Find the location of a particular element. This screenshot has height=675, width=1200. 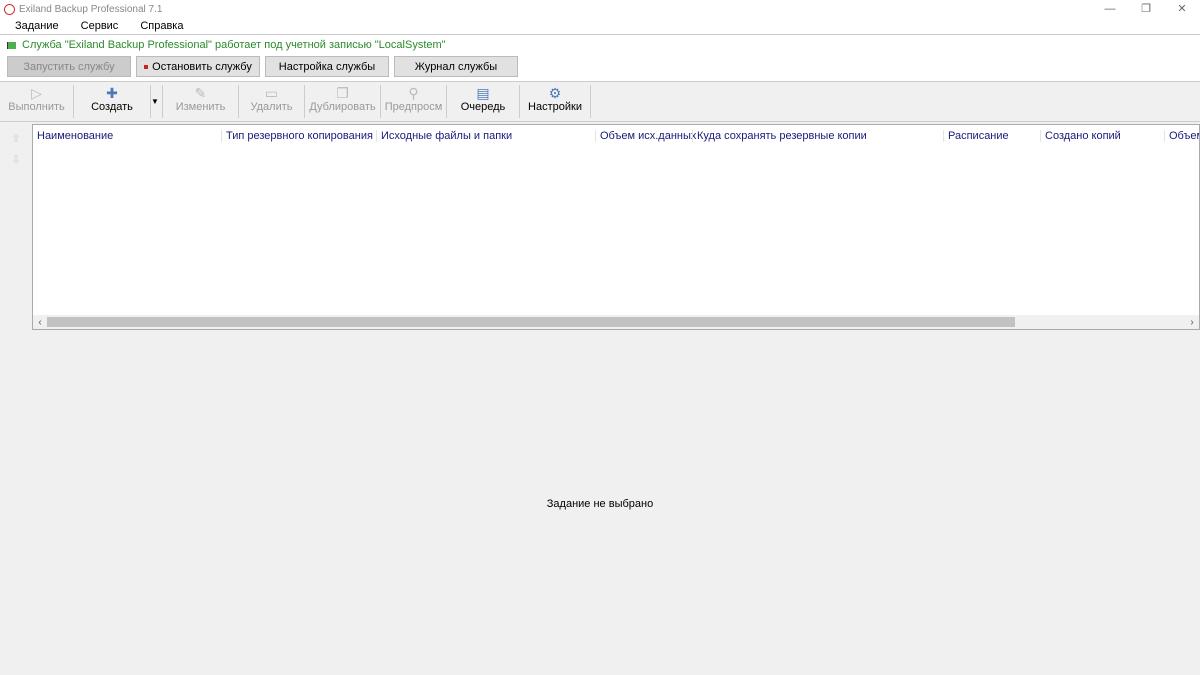

toolbar-icon: ✚ is located at coordinates (112, 93).